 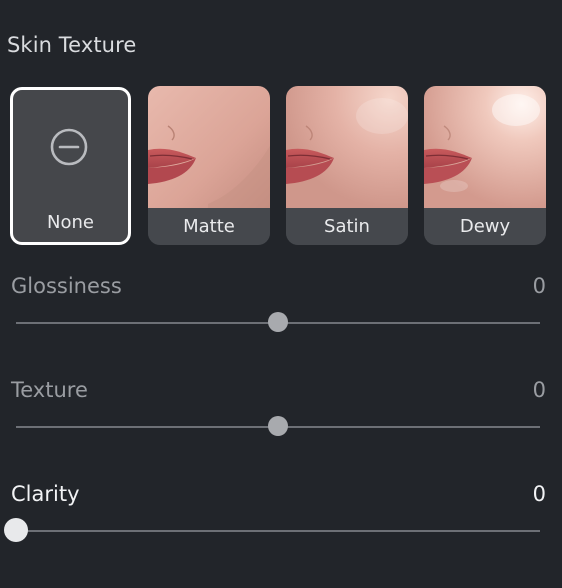 What do you see at coordinates (347, 147) in the screenshot?
I see `satin-skin-thumbnail` at bounding box center [347, 147].